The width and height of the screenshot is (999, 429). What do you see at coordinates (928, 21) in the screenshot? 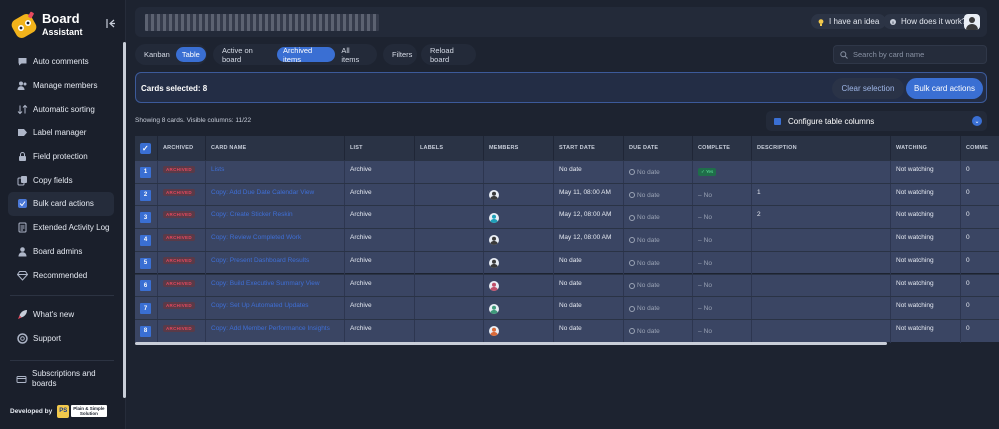
I see `how-it-works-button: How does it work?` at bounding box center [928, 21].